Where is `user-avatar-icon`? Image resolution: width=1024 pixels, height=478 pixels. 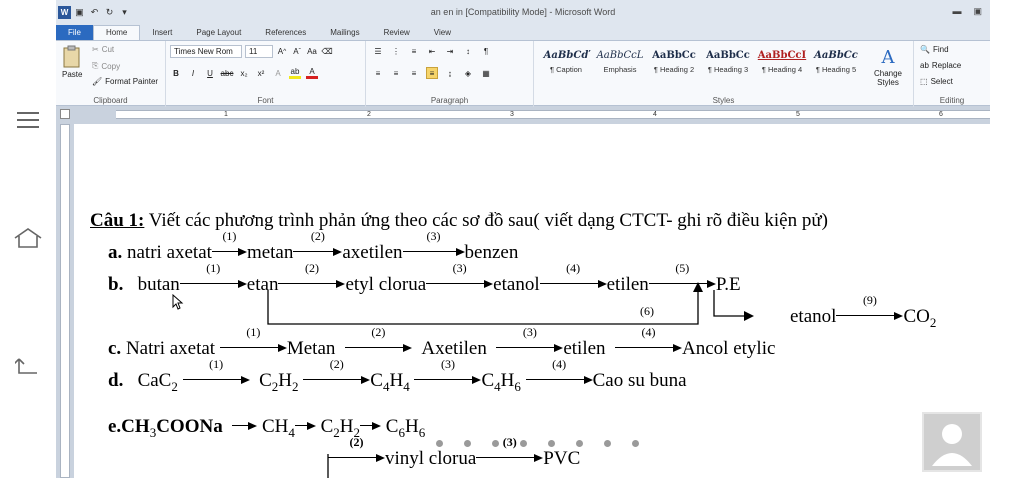 user-avatar-icon is located at coordinates (952, 442).